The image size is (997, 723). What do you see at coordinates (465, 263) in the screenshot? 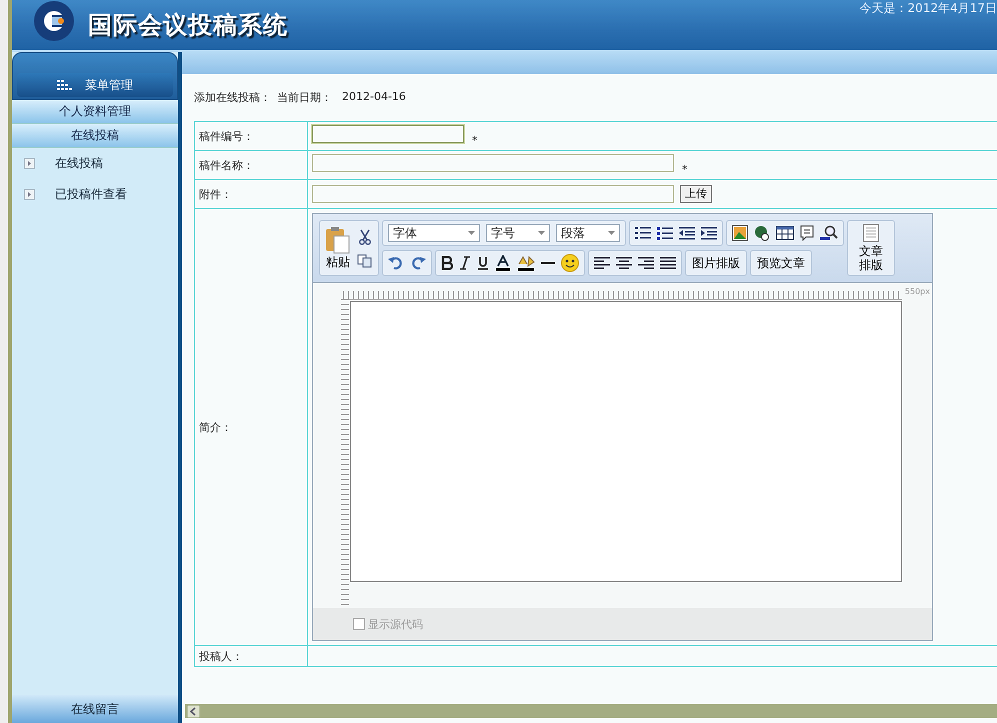
I see `italic-icon` at bounding box center [465, 263].